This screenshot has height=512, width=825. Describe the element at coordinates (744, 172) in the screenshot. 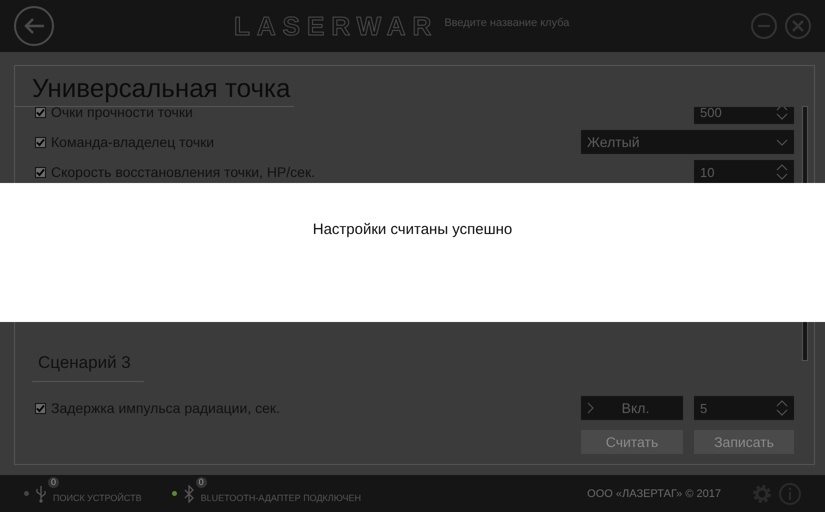

I see `number-field: 10` at that location.